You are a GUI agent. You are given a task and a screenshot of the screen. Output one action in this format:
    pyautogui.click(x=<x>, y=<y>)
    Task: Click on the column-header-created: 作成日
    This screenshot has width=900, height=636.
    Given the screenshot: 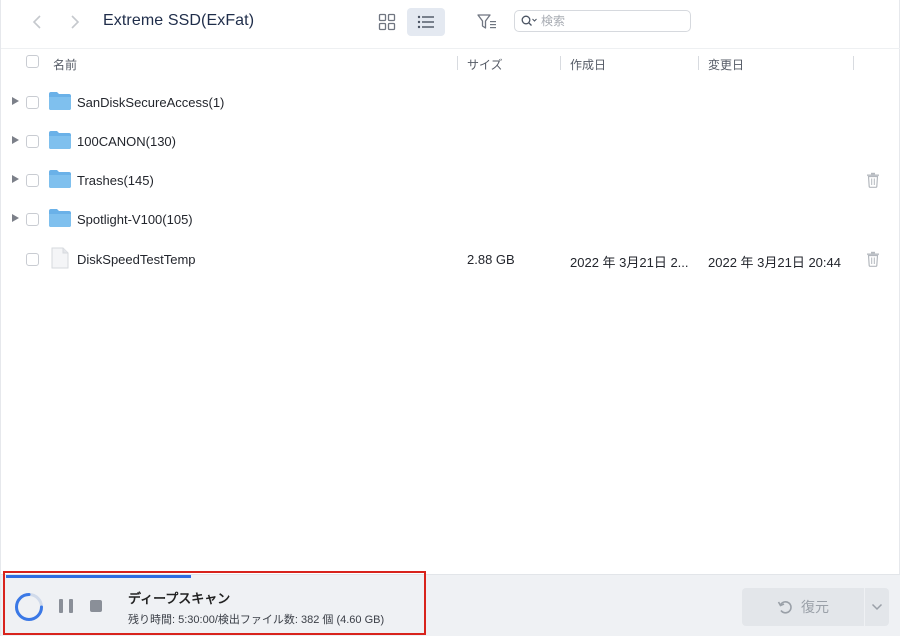 What is the action you would take?
    pyautogui.click(x=588, y=64)
    